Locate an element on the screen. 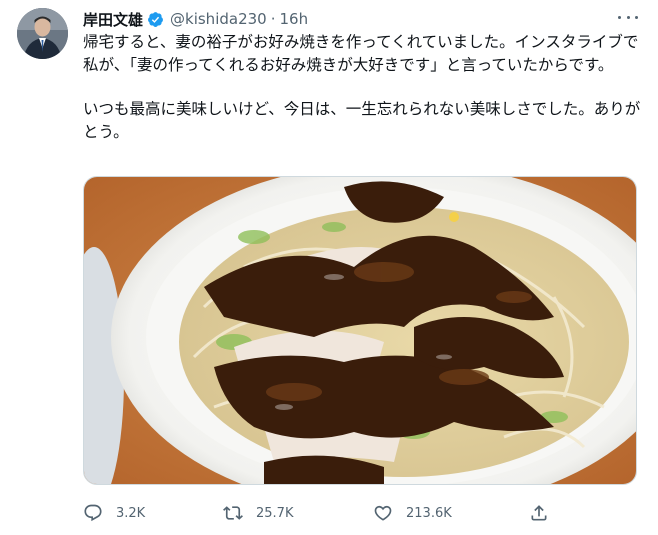 This screenshot has width=658, height=535. verified-badge-icon is located at coordinates (155, 19).